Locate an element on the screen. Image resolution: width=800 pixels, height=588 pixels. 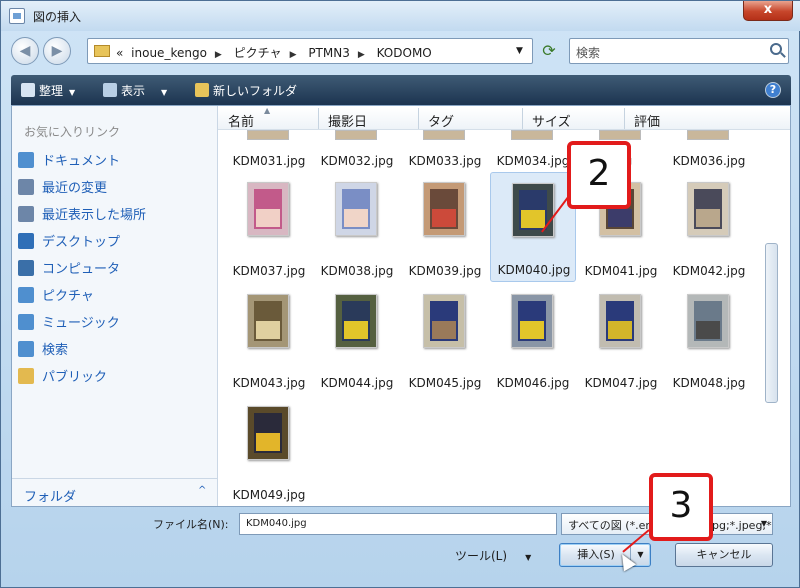
search-icon is located at coordinates (776, 49).